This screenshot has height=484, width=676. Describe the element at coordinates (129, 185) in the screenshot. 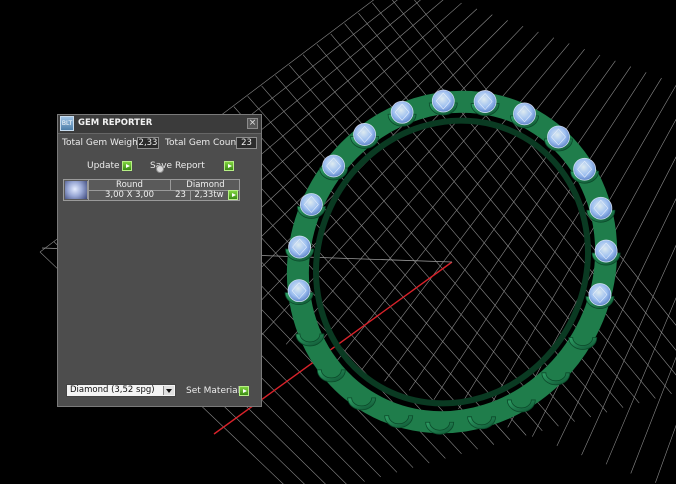

I see `gem-shape-cell: Round` at that location.